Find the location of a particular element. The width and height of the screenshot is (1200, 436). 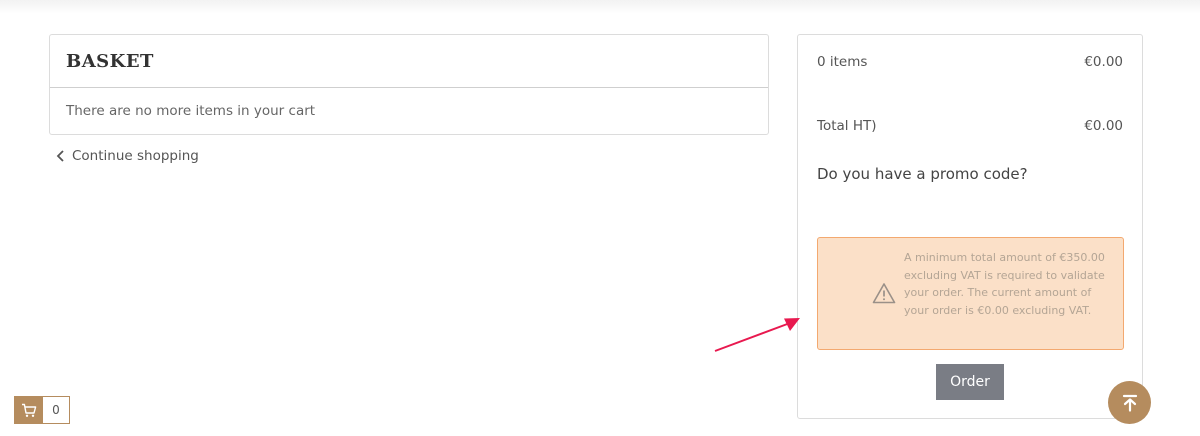

top-bar is located at coordinates (600, 7).